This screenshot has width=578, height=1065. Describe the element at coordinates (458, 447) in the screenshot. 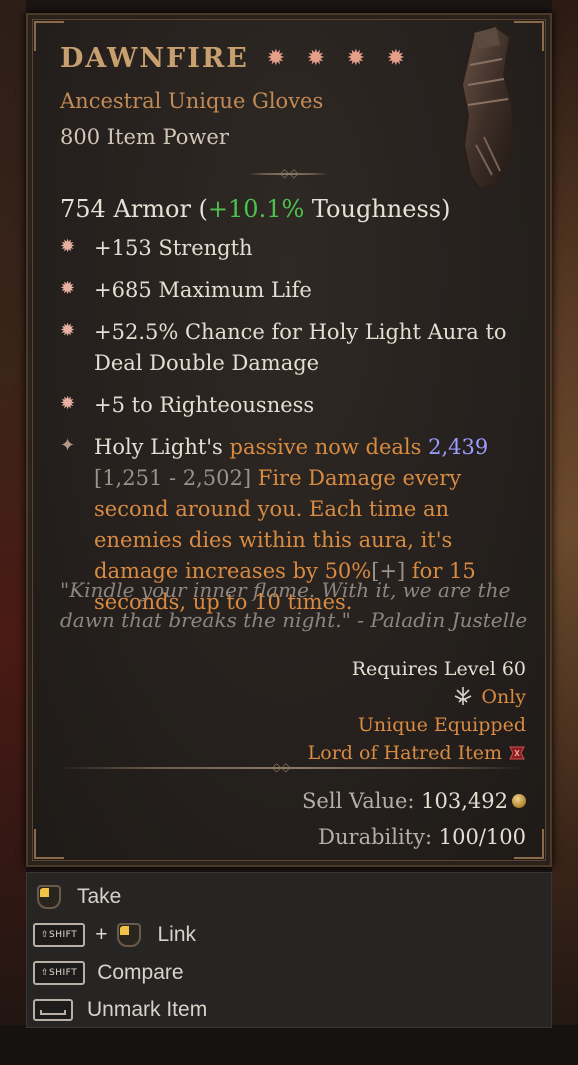

I see `unique-power-value: 2,439` at that location.